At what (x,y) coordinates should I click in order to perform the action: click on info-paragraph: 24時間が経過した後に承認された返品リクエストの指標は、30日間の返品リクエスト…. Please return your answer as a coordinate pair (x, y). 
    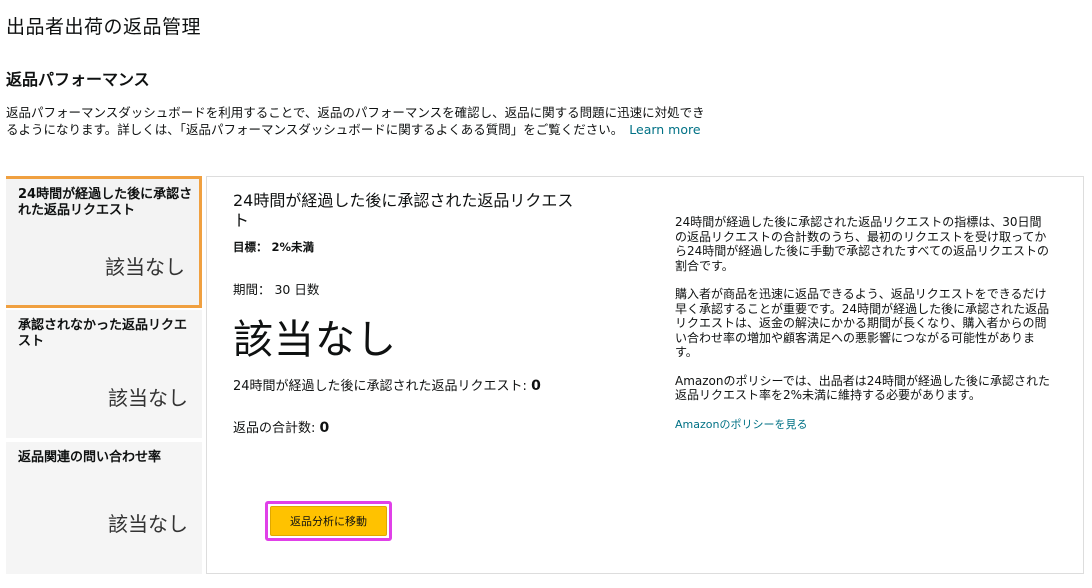
    Looking at the image, I should click on (862, 244).